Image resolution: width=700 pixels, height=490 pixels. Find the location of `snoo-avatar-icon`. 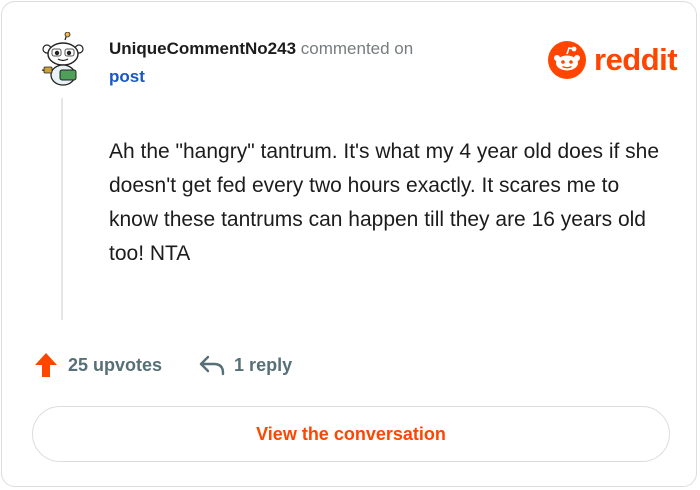

snoo-avatar-icon is located at coordinates (62, 59).